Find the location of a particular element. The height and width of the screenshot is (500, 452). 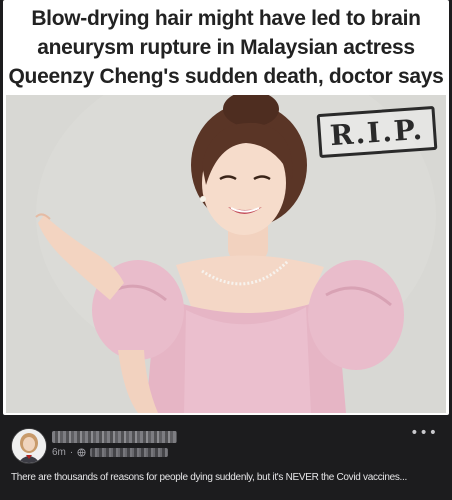

meta-redacted is located at coordinates (129, 452).